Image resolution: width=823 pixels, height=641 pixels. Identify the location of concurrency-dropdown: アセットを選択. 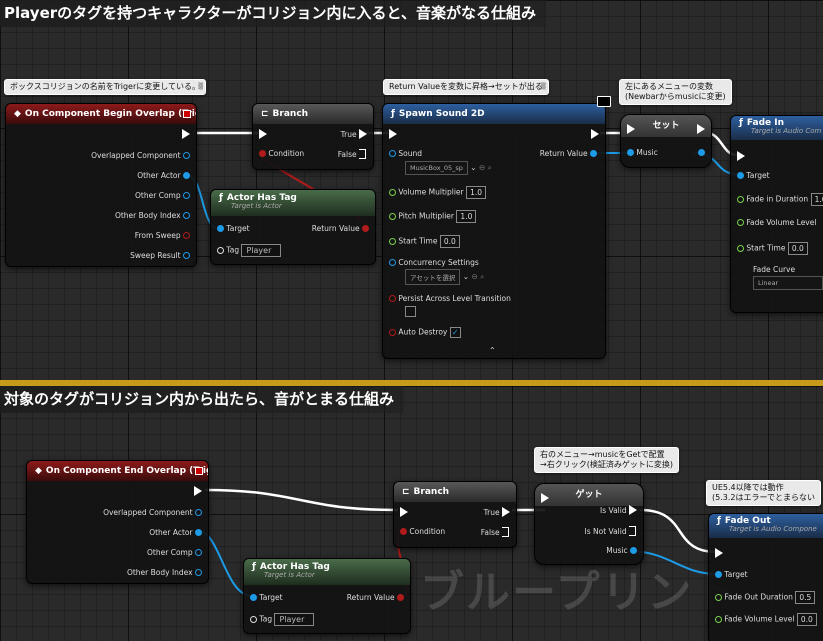
(433, 277).